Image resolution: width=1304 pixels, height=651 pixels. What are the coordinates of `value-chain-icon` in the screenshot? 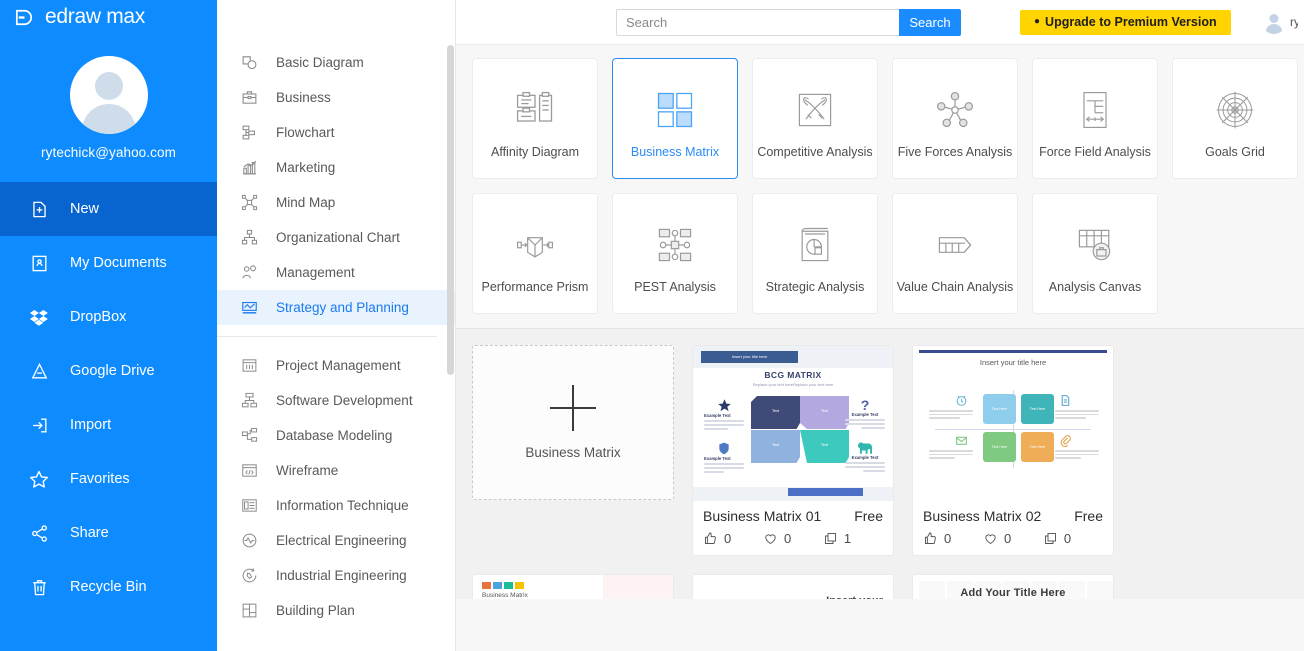 It's located at (955, 245).